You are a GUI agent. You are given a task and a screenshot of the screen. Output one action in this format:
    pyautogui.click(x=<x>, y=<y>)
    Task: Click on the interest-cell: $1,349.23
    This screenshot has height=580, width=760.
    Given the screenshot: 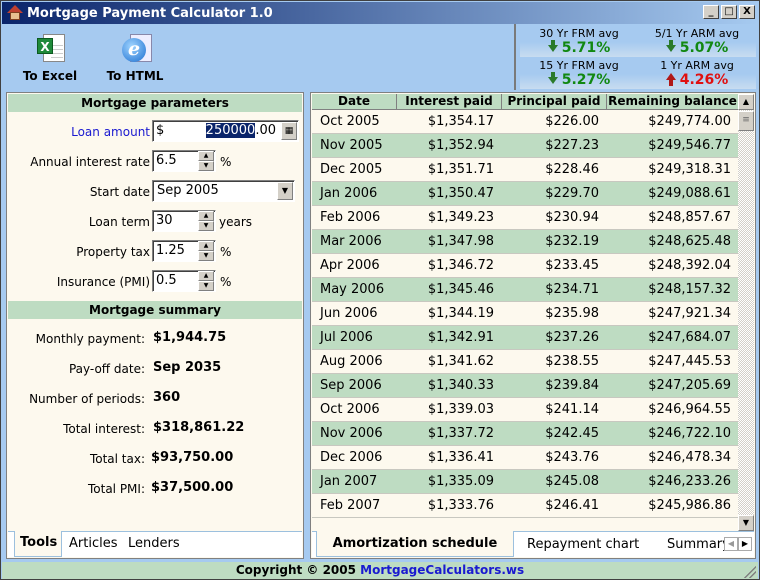 What is the action you would take?
    pyautogui.click(x=460, y=217)
    